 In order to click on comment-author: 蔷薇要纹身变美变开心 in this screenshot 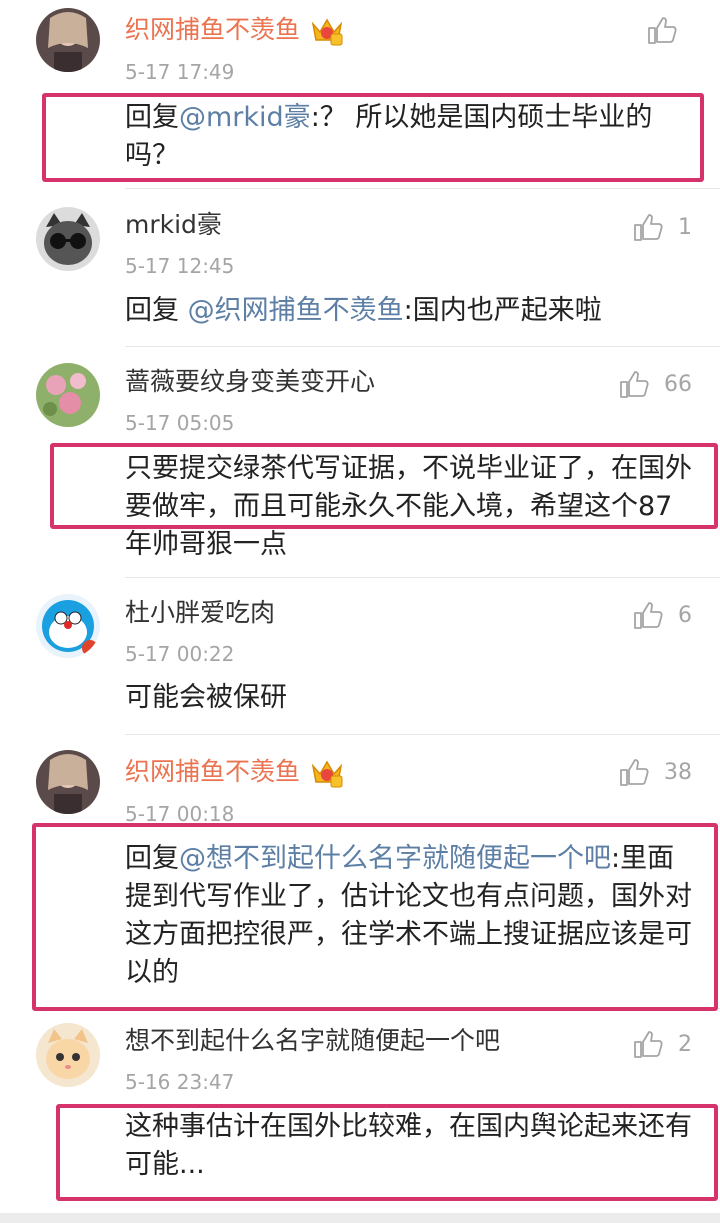, I will do `click(250, 382)`.